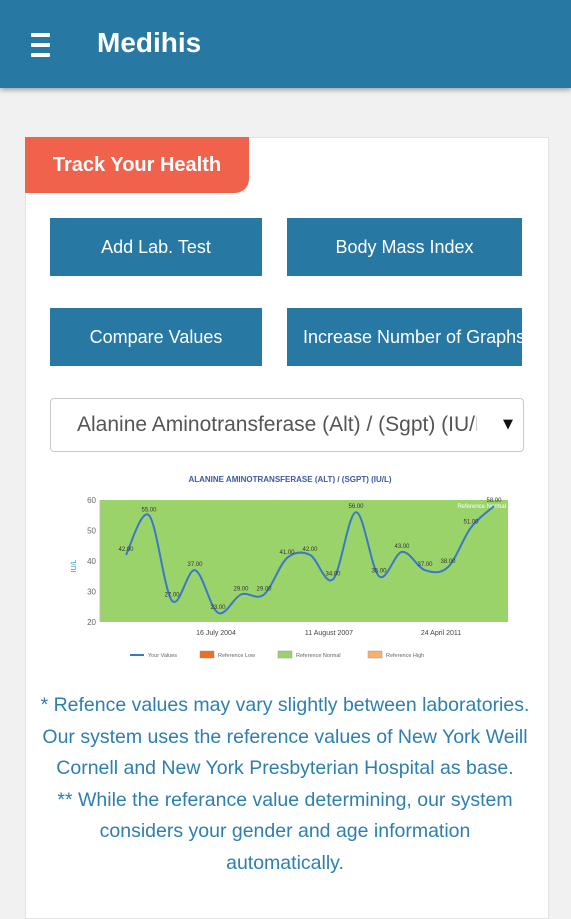 This screenshot has height=919, width=571. What do you see at coordinates (379, 571) in the screenshot?
I see `data-label: 35.00` at bounding box center [379, 571].